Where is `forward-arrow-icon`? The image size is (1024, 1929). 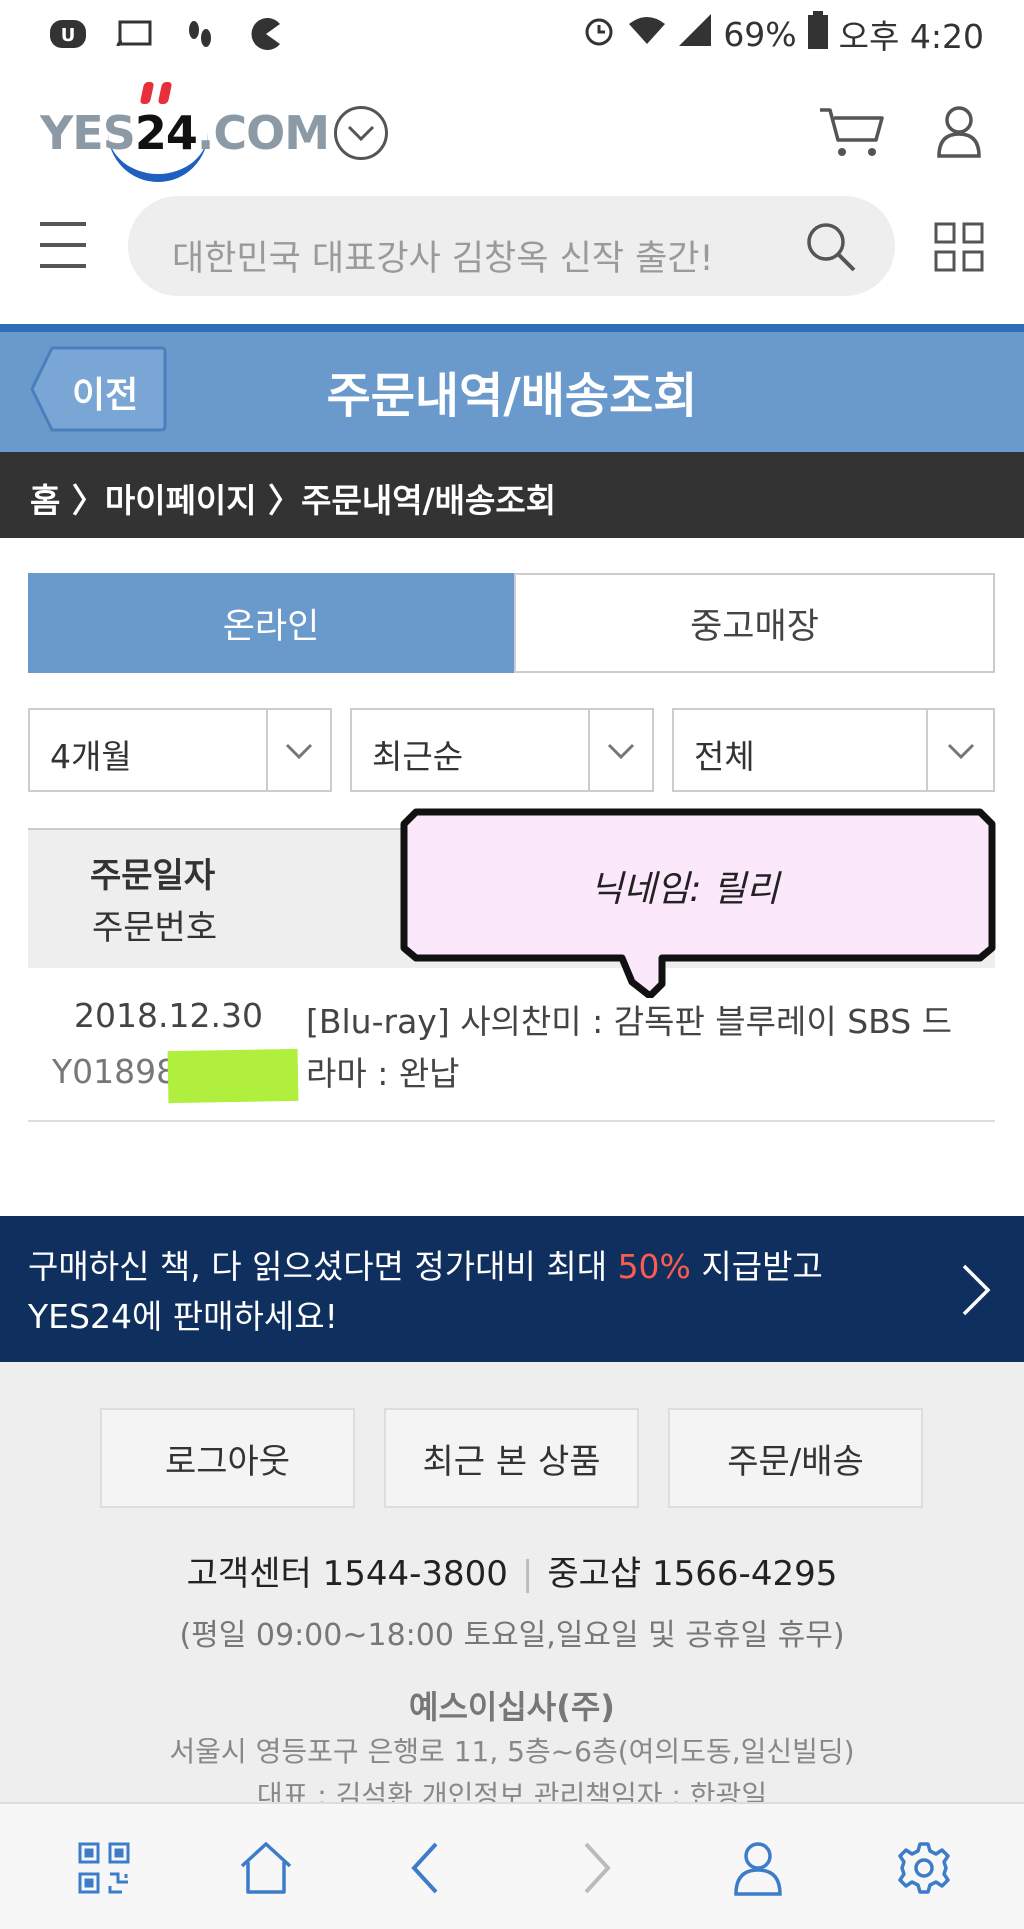
forward-arrow-icon is located at coordinates (594, 1868).